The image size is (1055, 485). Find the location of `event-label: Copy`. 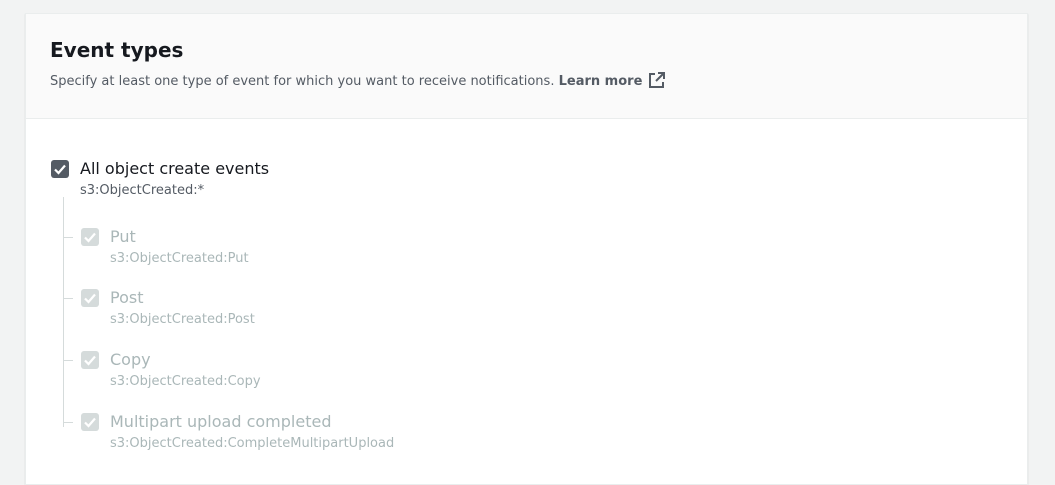

event-label: Copy is located at coordinates (130, 359).